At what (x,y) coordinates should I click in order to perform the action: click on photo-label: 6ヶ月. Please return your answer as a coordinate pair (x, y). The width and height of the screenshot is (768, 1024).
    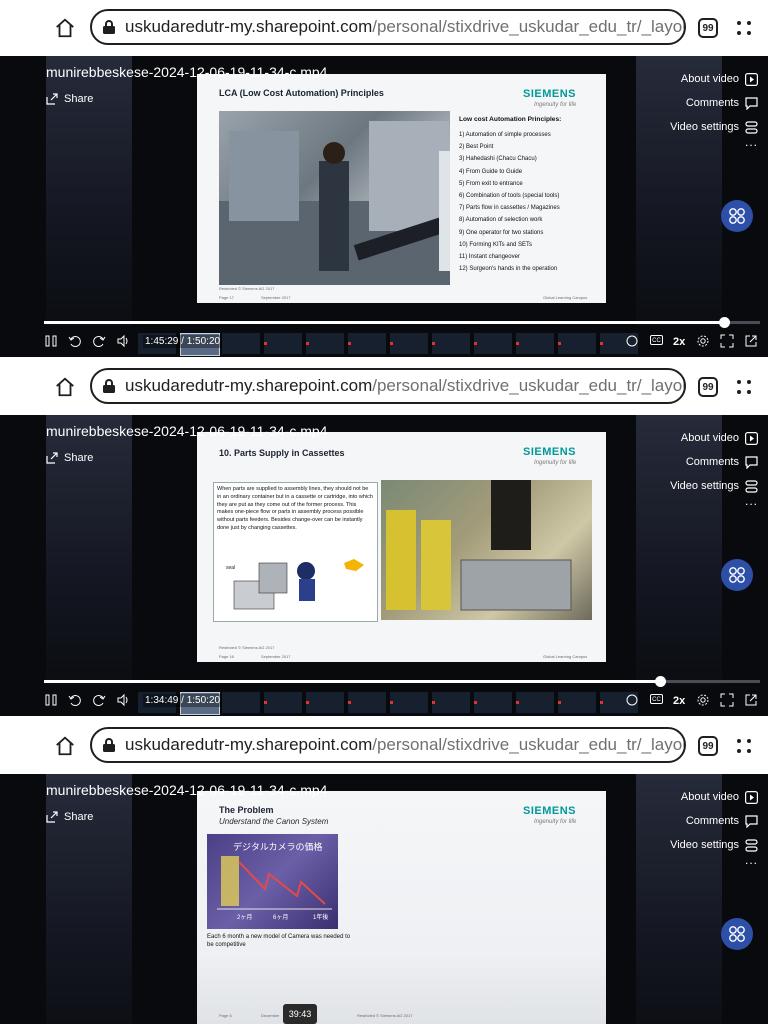
    Looking at the image, I should click on (281, 918).